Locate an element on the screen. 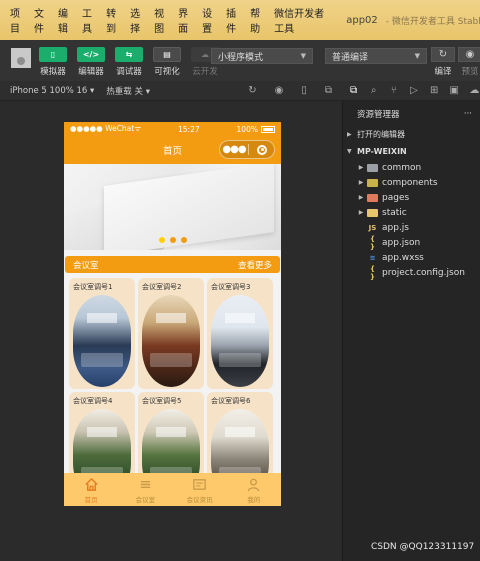  menu-item-wechat-devtools: 微信开发者工具 is located at coordinates (302, 20).